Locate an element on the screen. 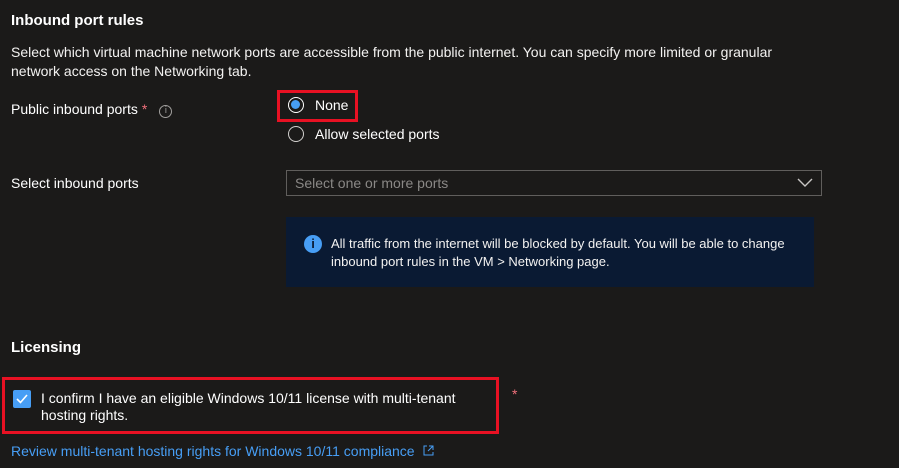 The width and height of the screenshot is (899, 468). external-link-icon is located at coordinates (428, 450).